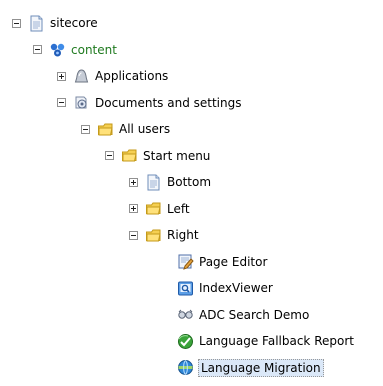  Describe the element at coordinates (145, 129) in the screenshot. I see `tree-node-label: All users` at that location.